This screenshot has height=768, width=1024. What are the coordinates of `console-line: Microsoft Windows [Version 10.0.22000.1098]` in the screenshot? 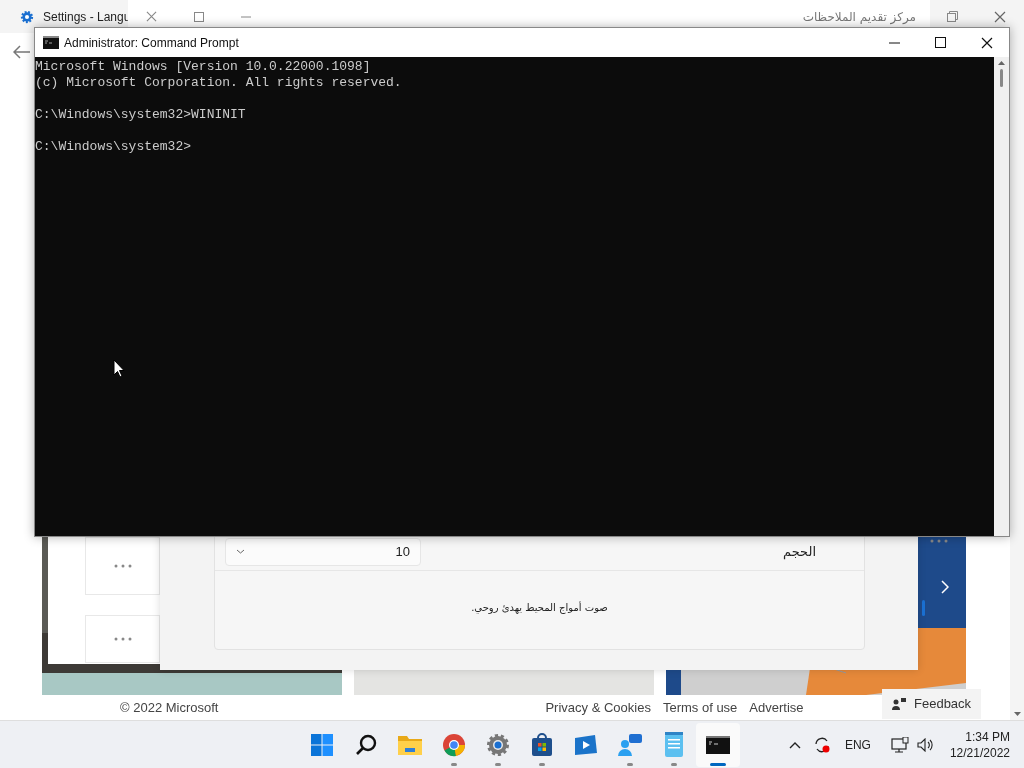 It's located at (203, 67).